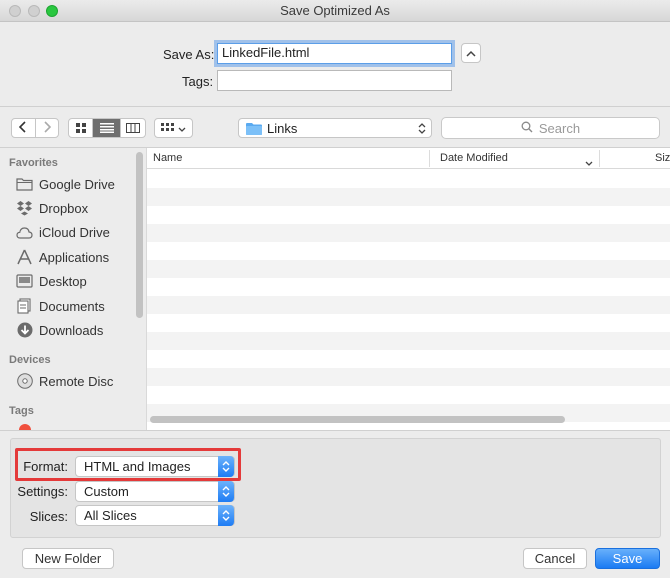 The image size is (670, 578). I want to click on location-popup: Links, so click(335, 128).